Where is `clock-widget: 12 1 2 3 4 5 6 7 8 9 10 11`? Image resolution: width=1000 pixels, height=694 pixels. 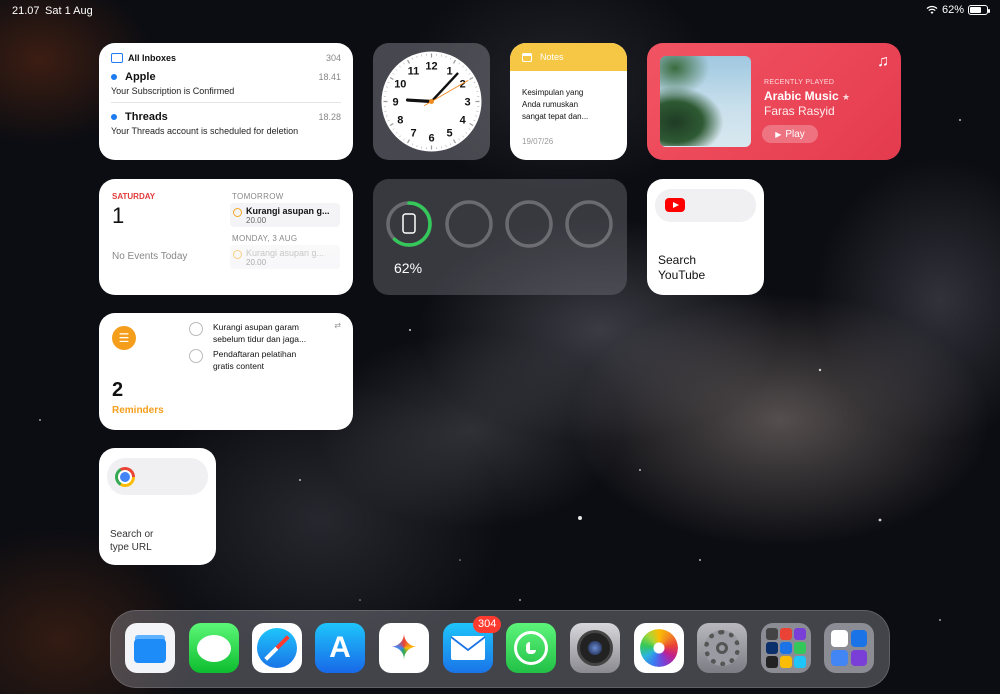
clock-widget: 12 1 2 3 4 5 6 7 8 9 10 11 is located at coordinates (431, 101).